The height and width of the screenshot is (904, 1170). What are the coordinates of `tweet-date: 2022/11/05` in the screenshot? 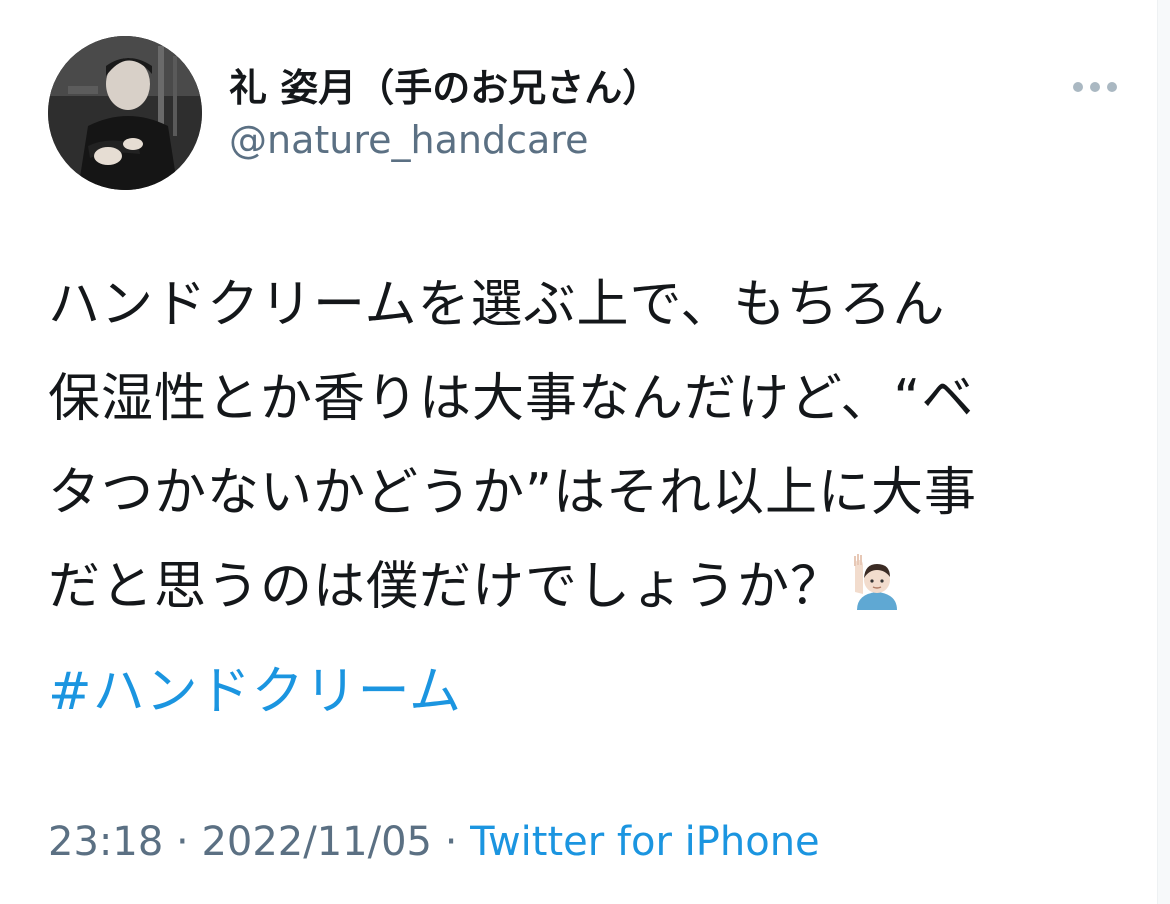 It's located at (316, 842).